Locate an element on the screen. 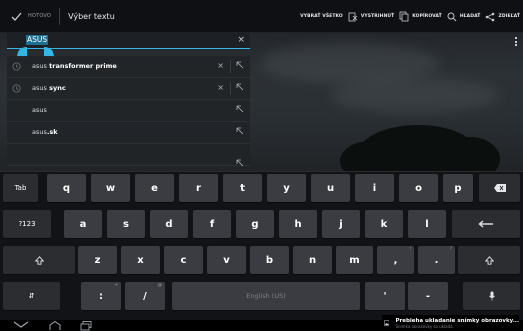 The image size is (523, 331). key-v: v is located at coordinates (226, 260).